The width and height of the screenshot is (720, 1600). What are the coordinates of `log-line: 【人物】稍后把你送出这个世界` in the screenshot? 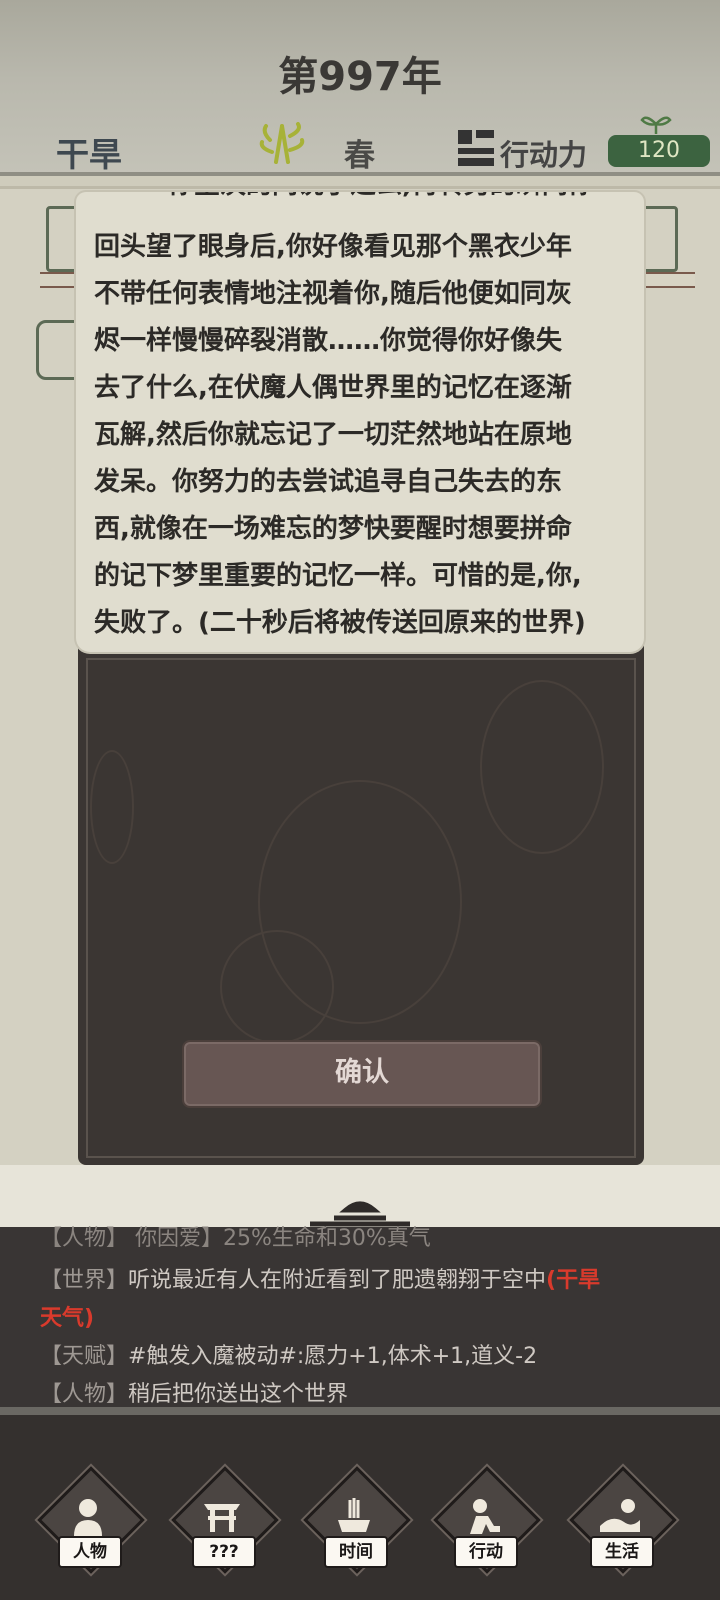 It's located at (194, 1392).